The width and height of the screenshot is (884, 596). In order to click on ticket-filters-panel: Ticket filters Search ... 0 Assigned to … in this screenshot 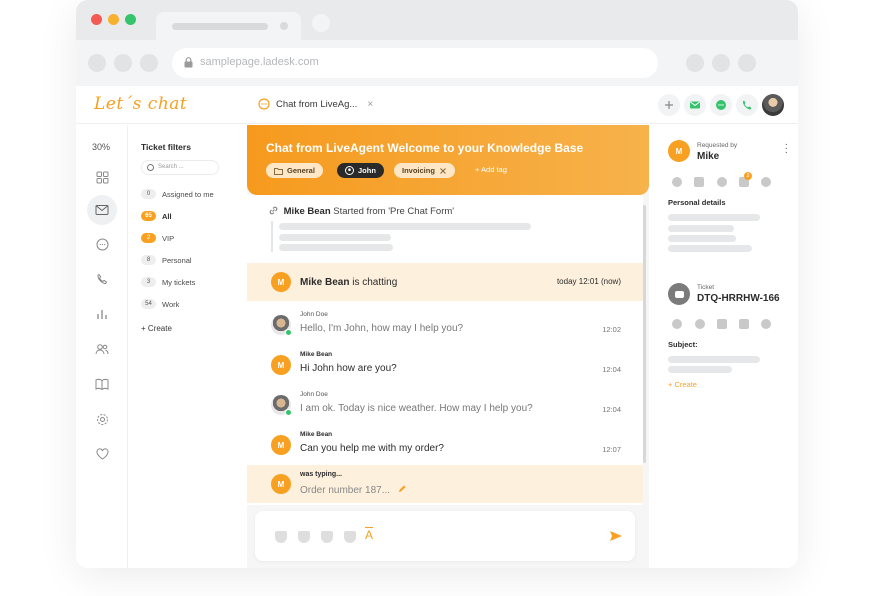, I will do `click(188, 346)`.